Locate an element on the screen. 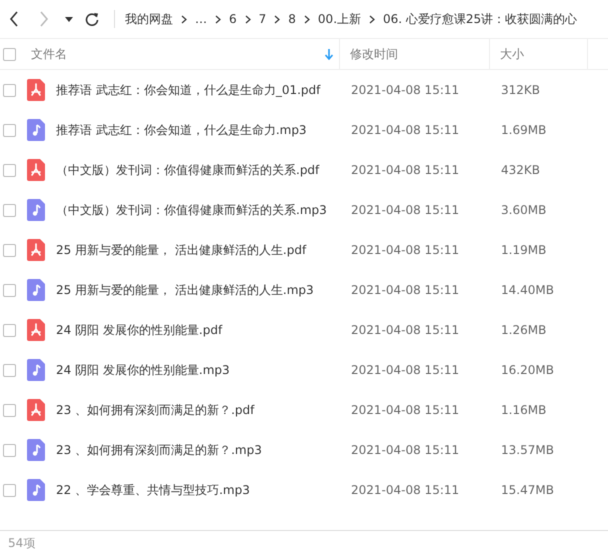 The width and height of the screenshot is (608, 555). file-size: 16.20MB is located at coordinates (527, 370).